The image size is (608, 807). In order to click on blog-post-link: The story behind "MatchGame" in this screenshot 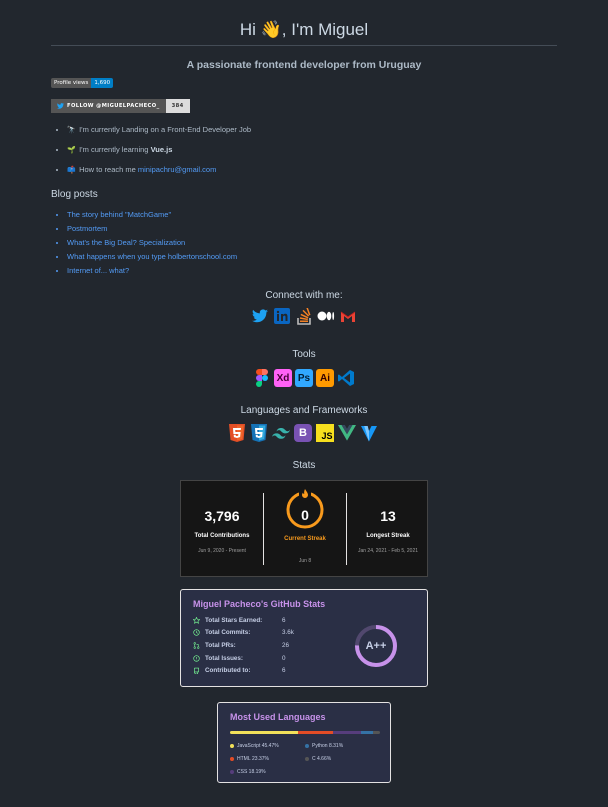, I will do `click(152, 216)`.